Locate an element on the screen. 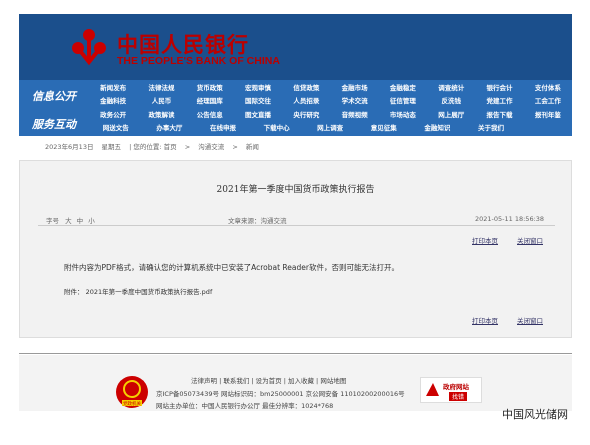 Image resolution: width=590 pixels, height=445 pixels. gov-website-error-badge: 政府网站 找错 is located at coordinates (451, 390).